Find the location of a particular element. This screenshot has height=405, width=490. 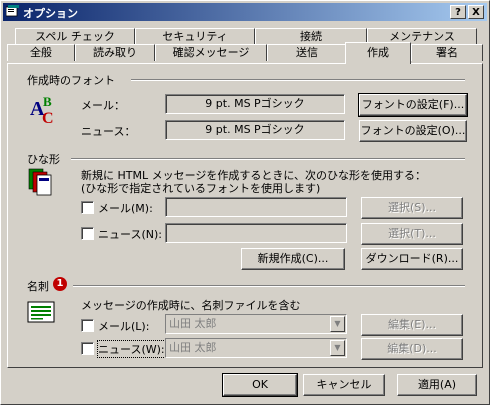

stationery-divider is located at coordinates (268, 159).